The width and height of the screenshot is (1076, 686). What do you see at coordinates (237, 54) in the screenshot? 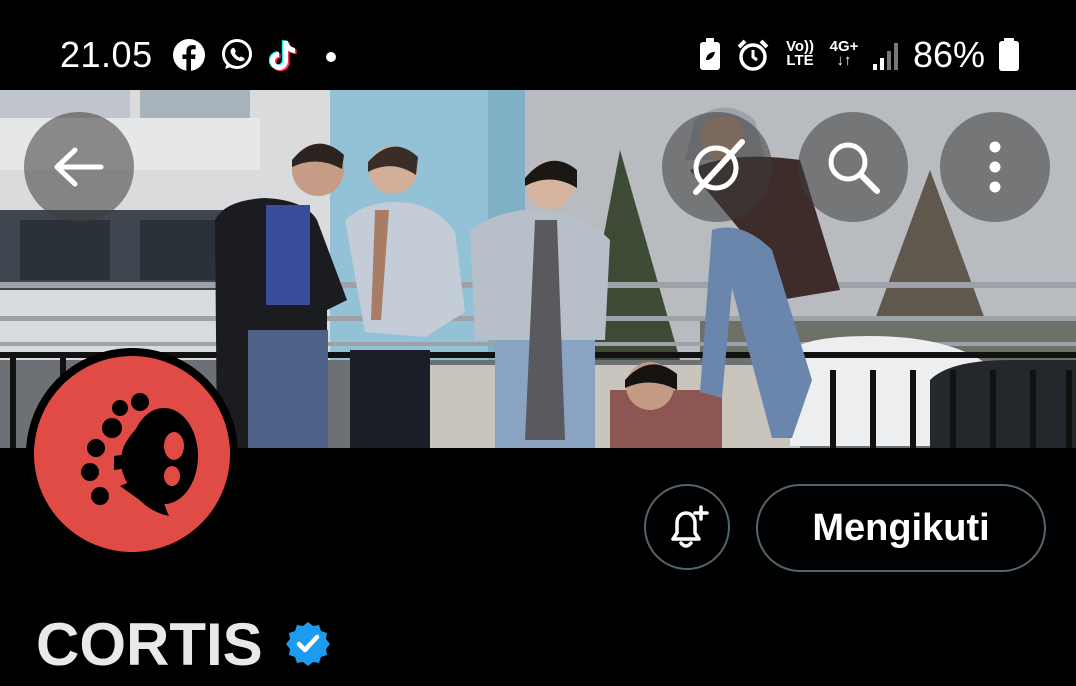
I see `whatsapp-icon` at bounding box center [237, 54].